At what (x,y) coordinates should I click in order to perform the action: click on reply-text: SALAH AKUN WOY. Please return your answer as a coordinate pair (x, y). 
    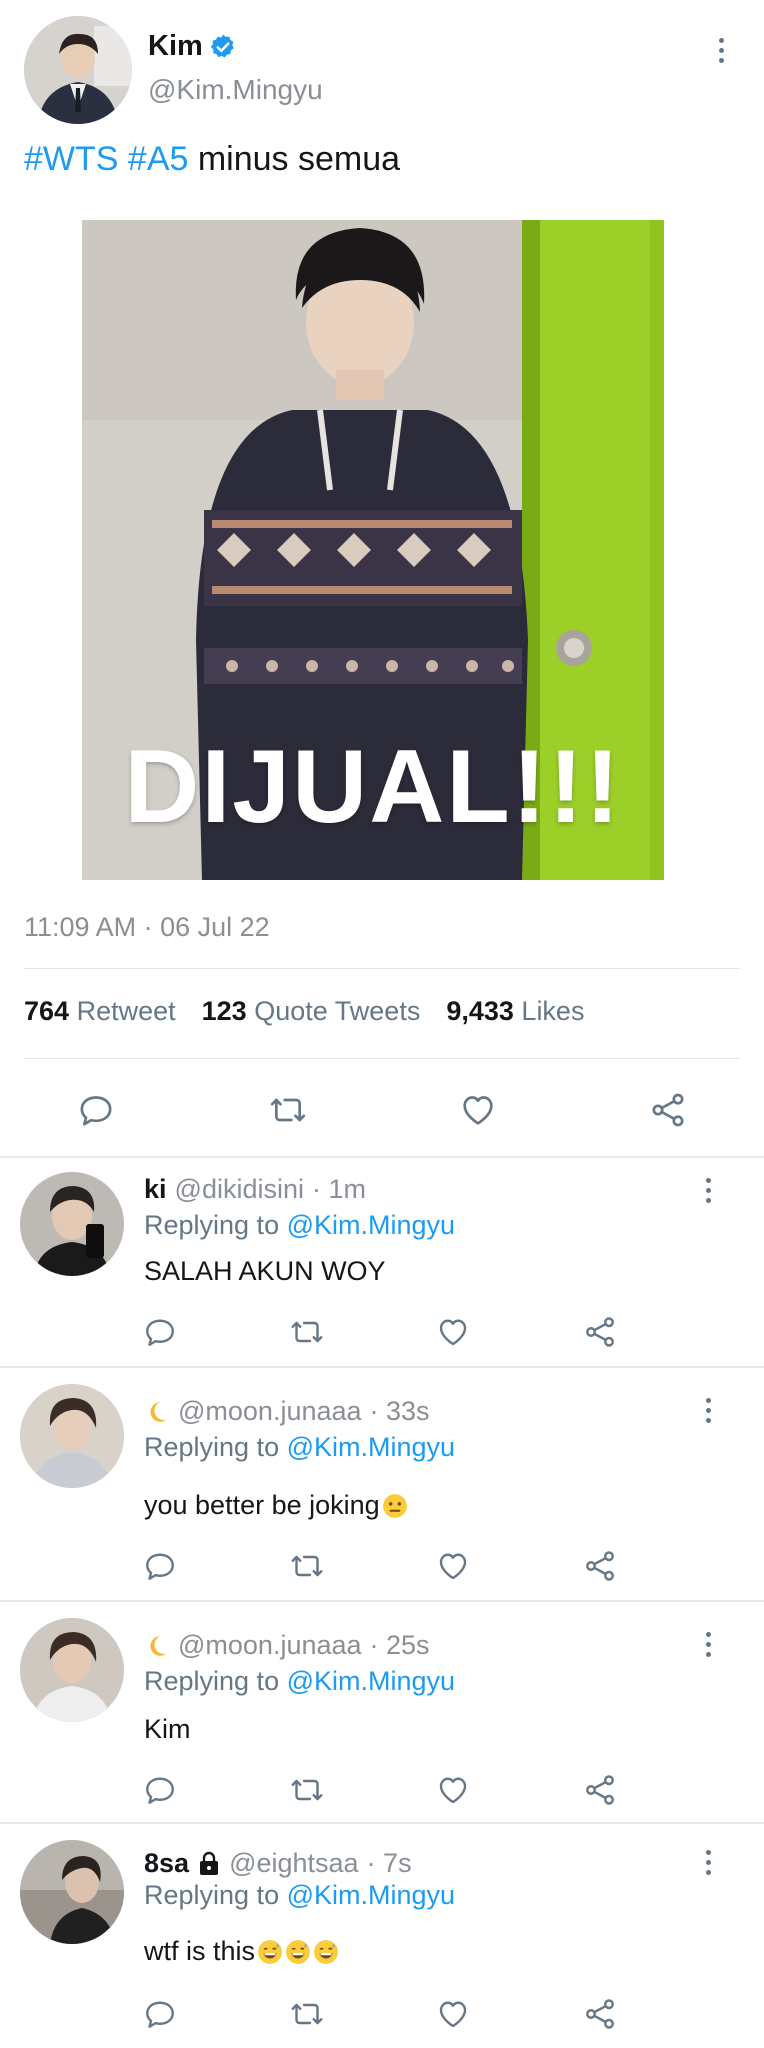
    Looking at the image, I should click on (265, 1271).